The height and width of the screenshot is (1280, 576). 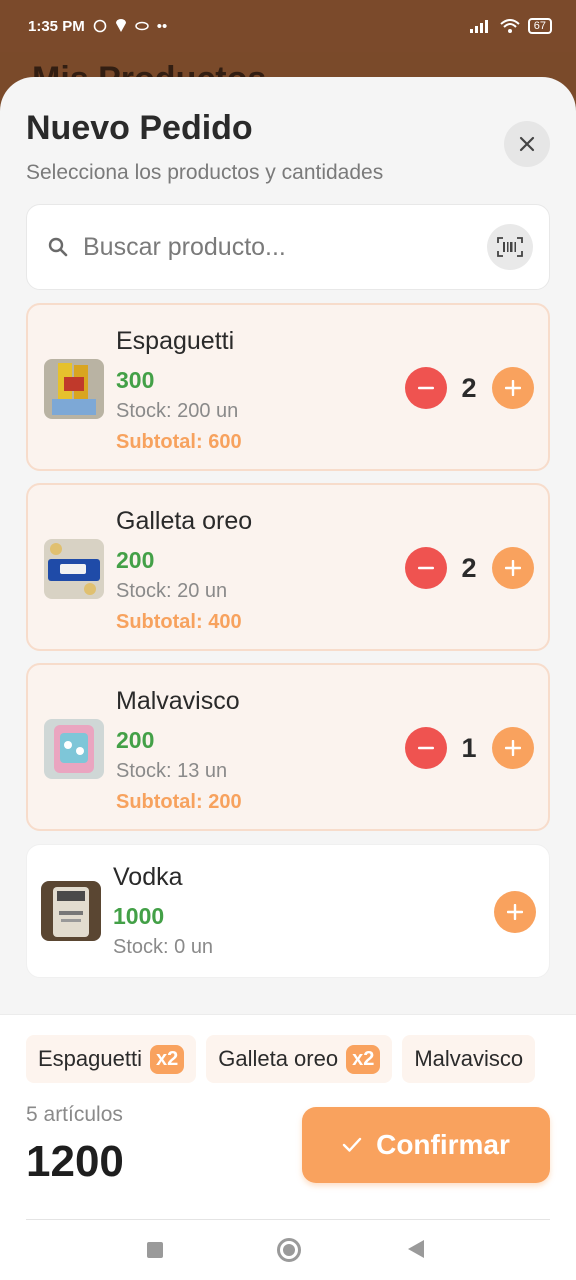 I want to click on back-button, so click(x=416, y=1249).